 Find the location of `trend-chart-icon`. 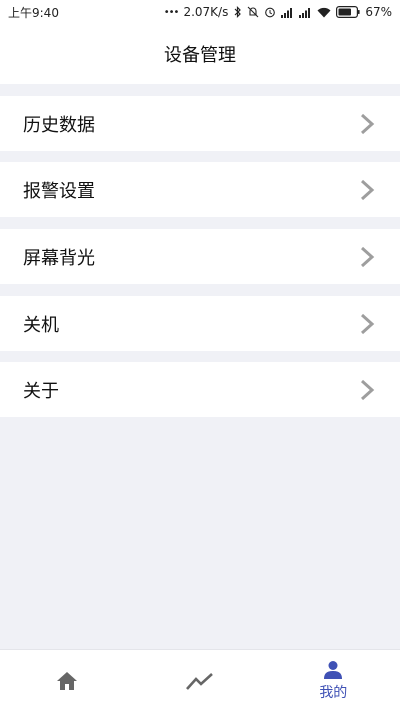

trend-chart-icon is located at coordinates (199, 681).